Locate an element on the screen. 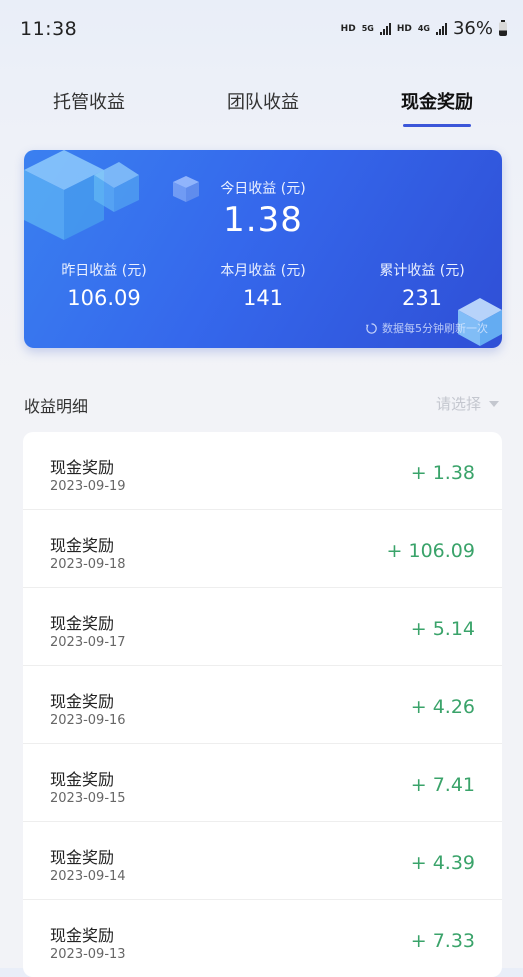 This screenshot has height=977, width=523. income-detail-title: 收益明细 is located at coordinates (56, 406).